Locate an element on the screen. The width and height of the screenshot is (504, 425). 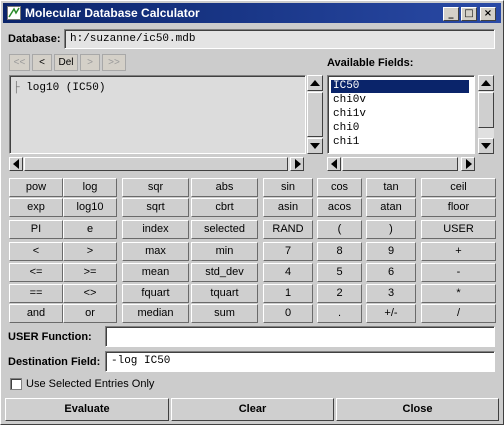
formula-entry: ├ log10 (IC50) is located at coordinates (59, 88).